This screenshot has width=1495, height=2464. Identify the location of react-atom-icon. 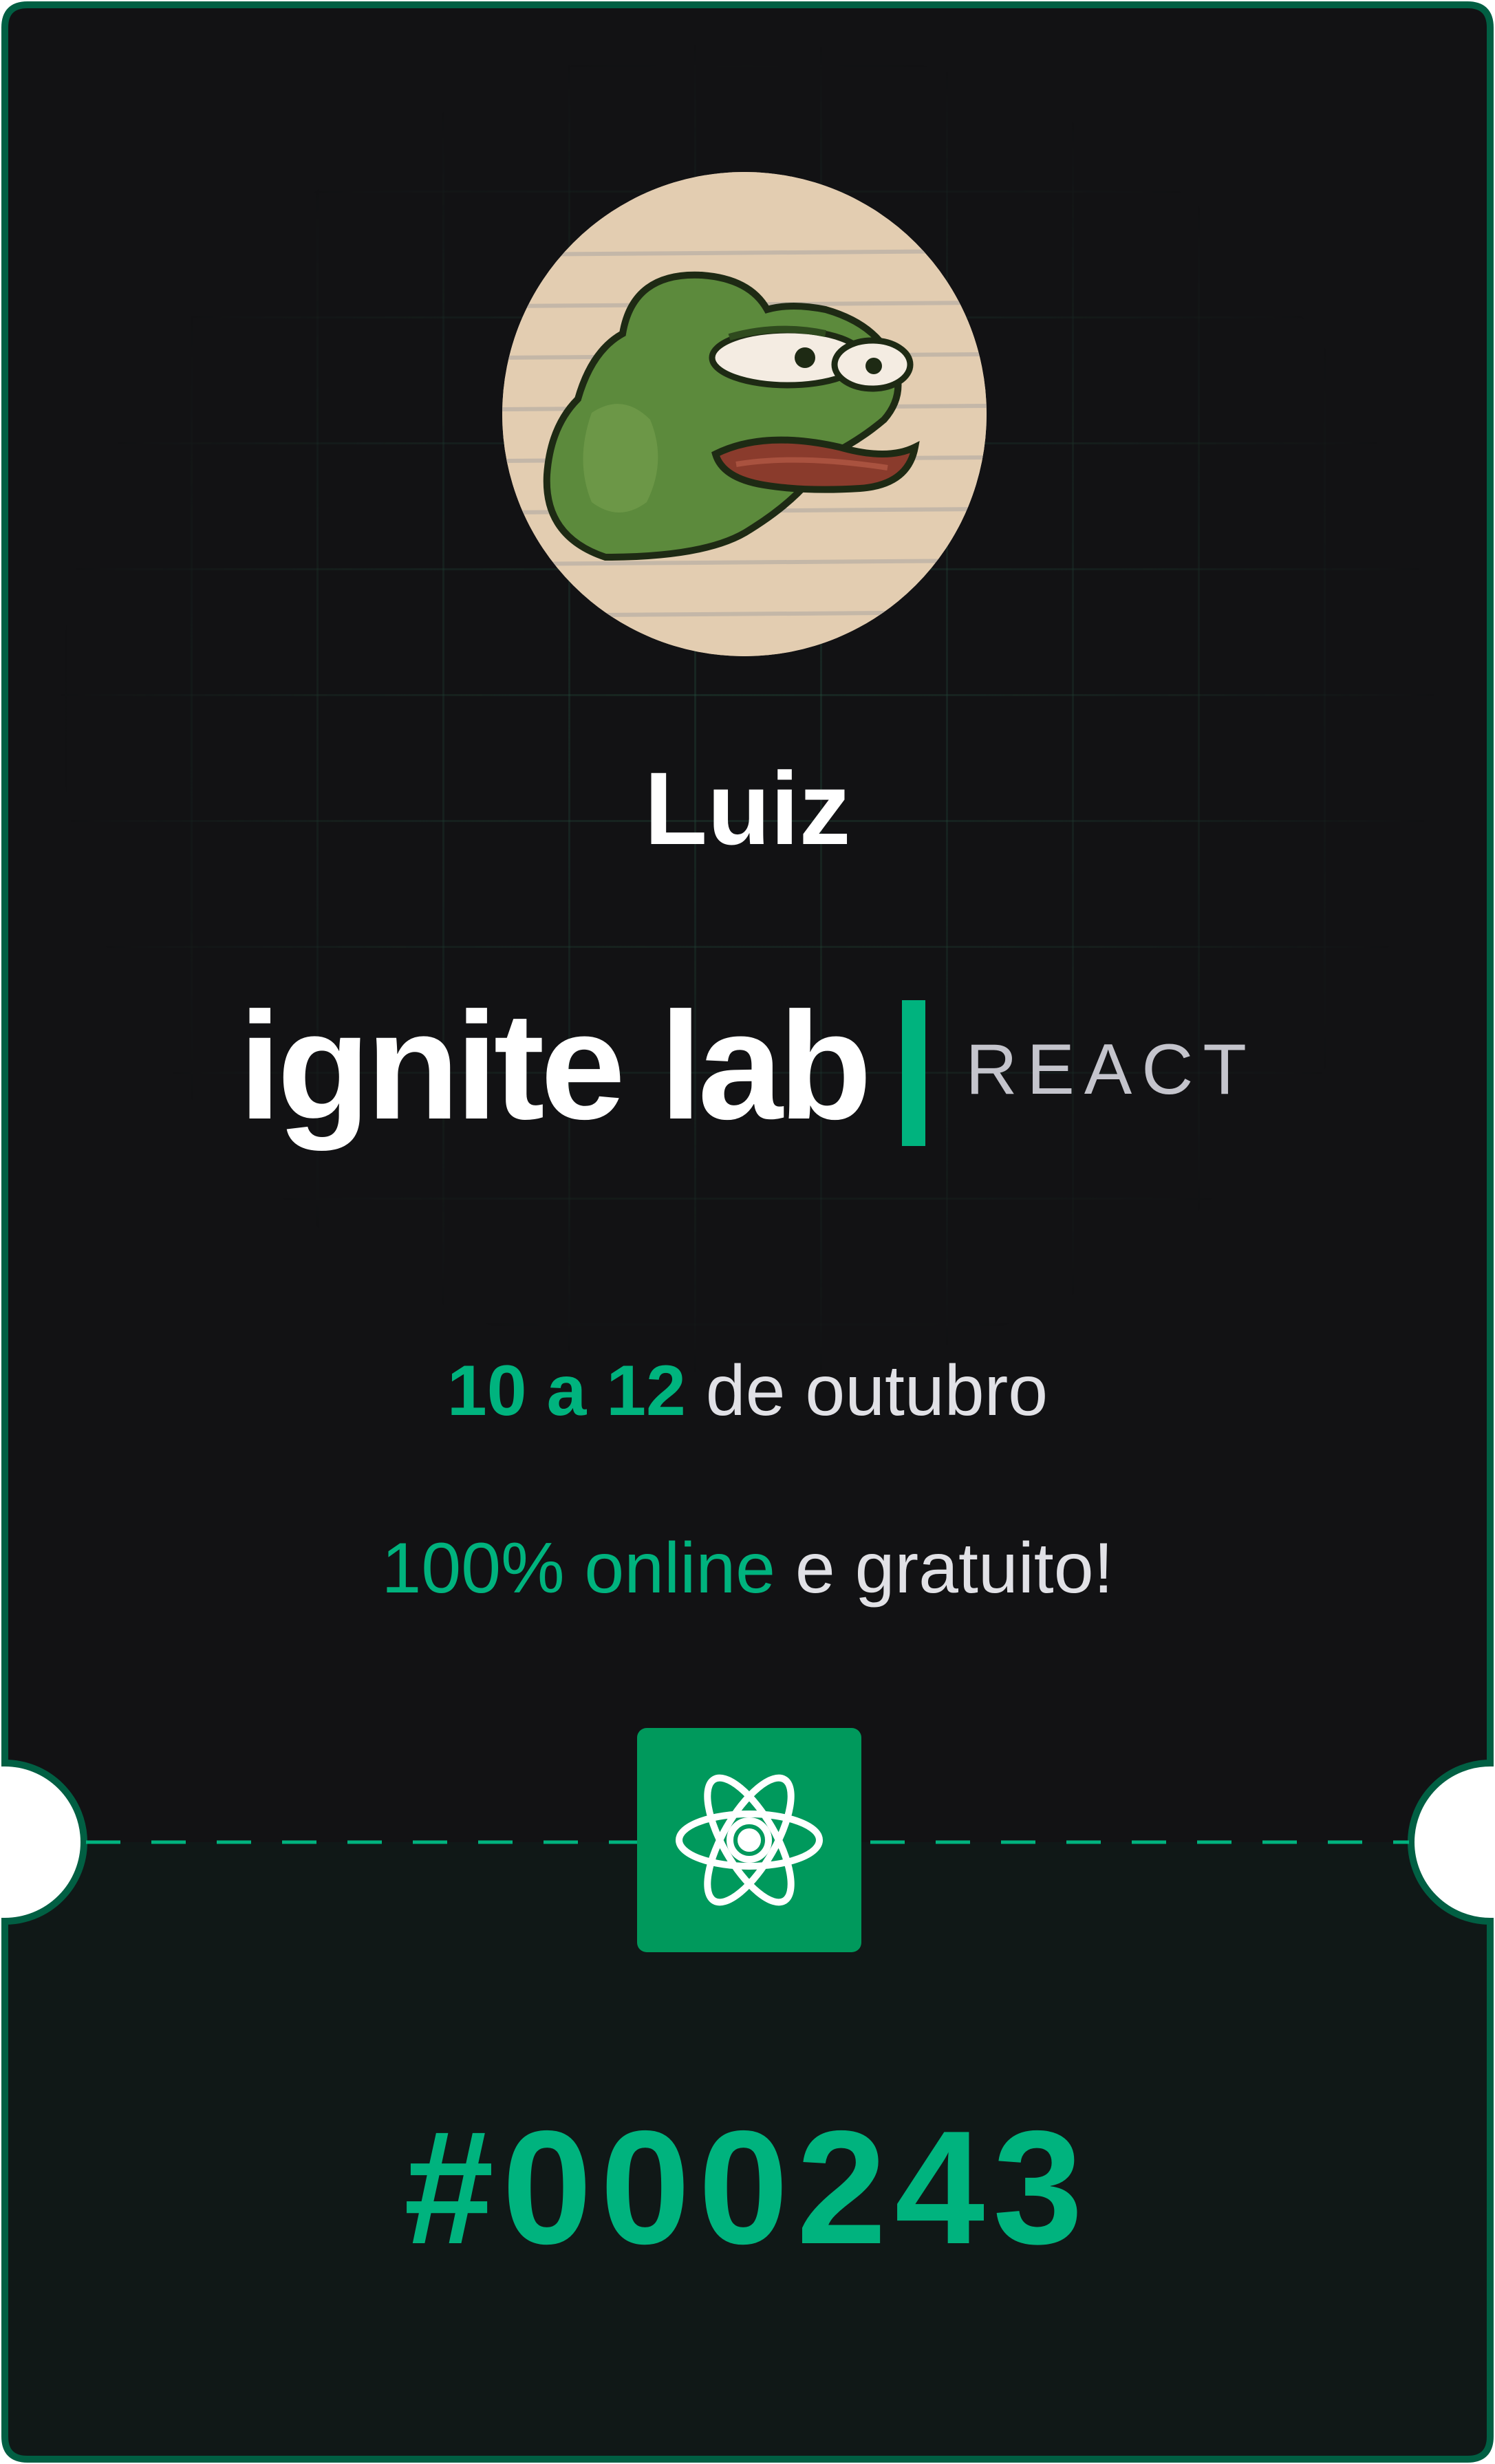
(749, 1840).